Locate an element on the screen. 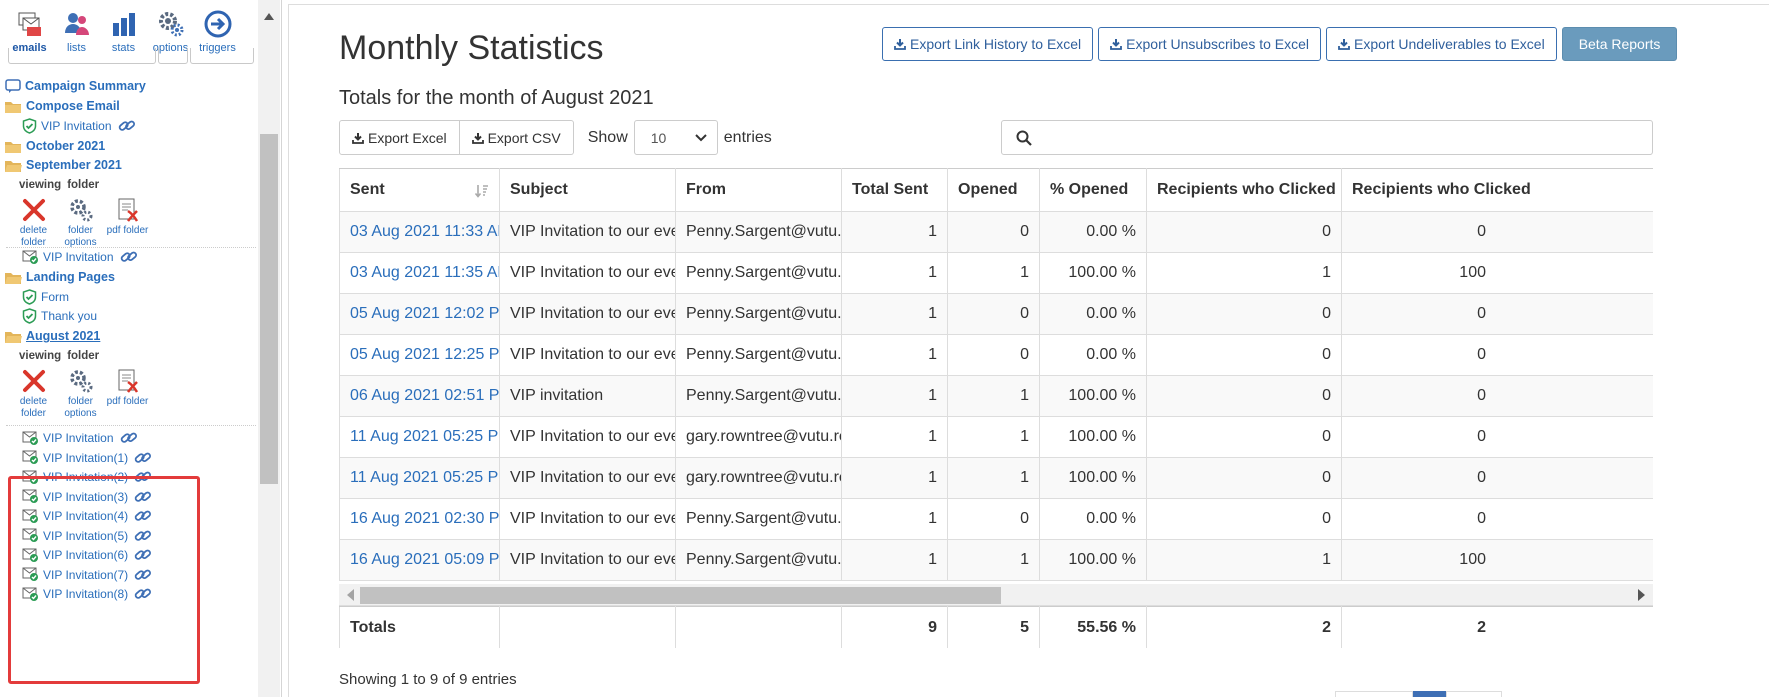 Image resolution: width=1769 pixels, height=697 pixels. pagination is located at coordinates (1418, 694).